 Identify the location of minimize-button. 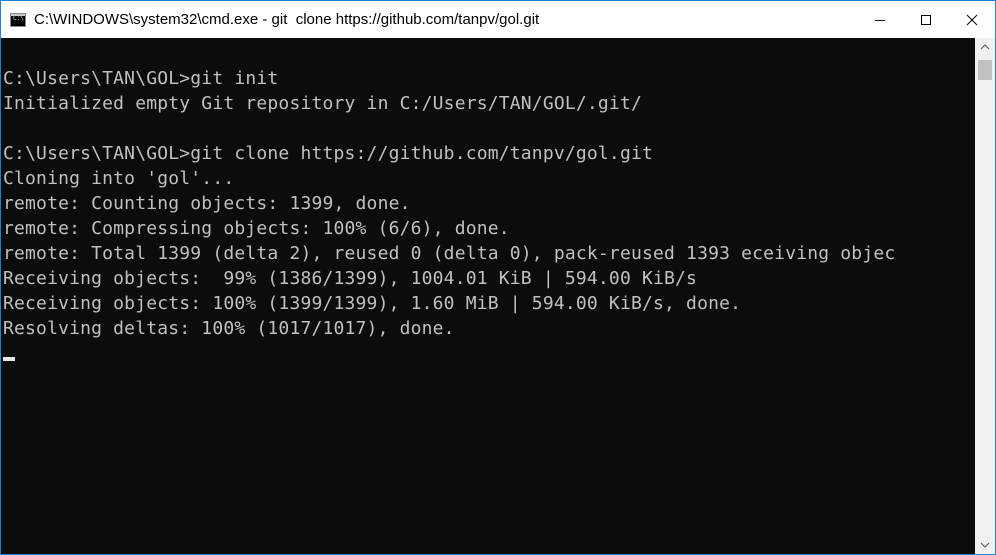
(880, 19).